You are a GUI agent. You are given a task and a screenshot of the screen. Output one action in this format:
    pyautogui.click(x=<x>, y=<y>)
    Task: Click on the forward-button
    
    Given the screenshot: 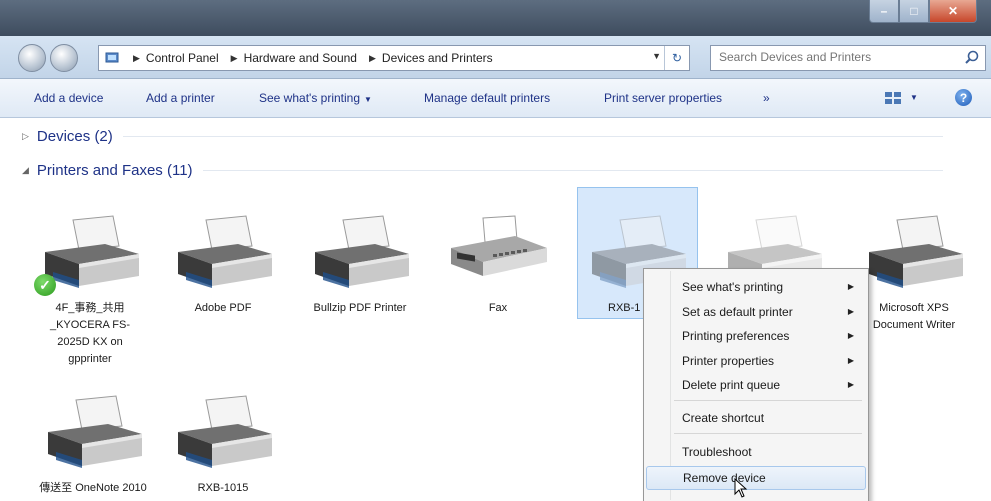 What is the action you would take?
    pyautogui.click(x=64, y=58)
    